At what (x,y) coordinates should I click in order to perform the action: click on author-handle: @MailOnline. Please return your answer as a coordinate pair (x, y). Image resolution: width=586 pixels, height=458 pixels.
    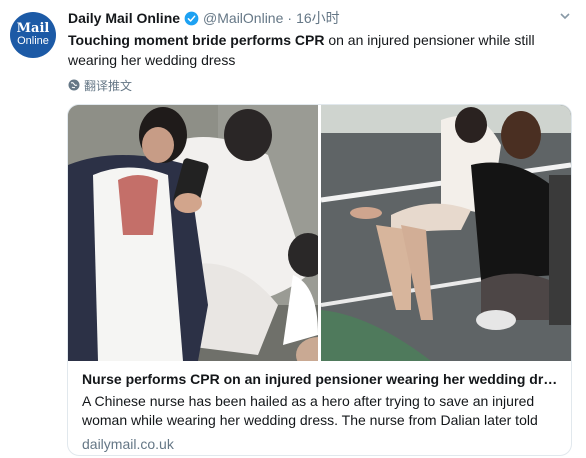
    Looking at the image, I should click on (243, 18).